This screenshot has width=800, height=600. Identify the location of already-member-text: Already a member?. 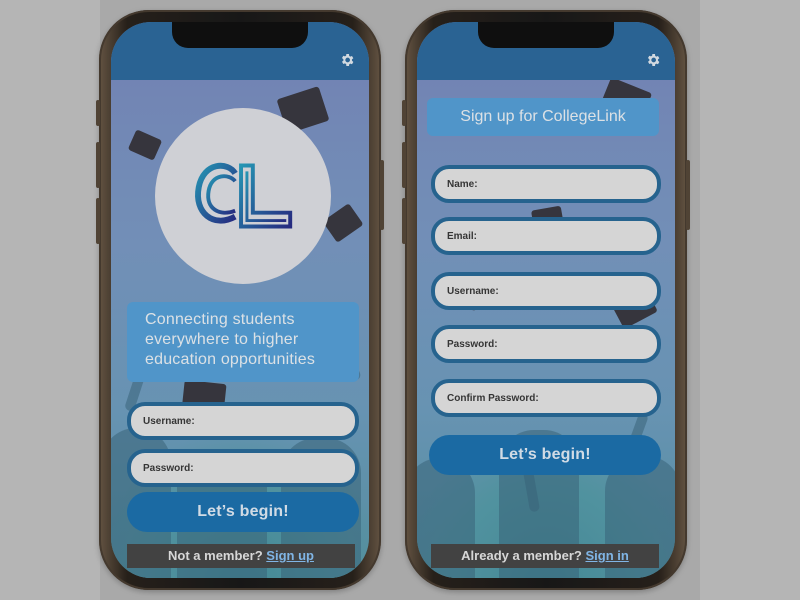
(521, 555).